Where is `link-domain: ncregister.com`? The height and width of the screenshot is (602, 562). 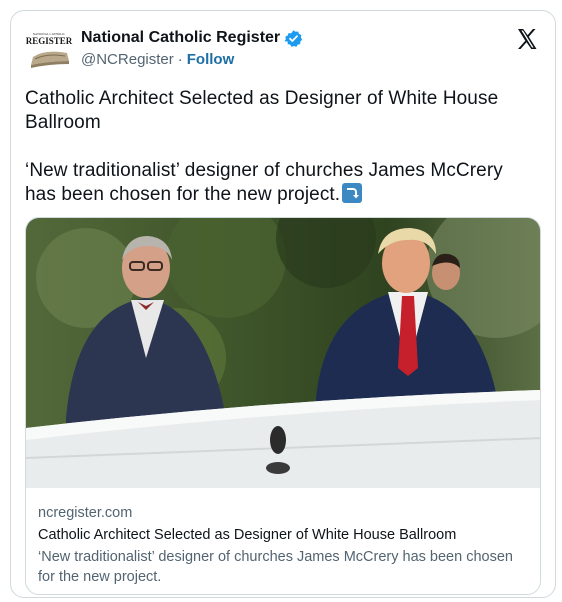 link-domain: ncregister.com is located at coordinates (85, 513).